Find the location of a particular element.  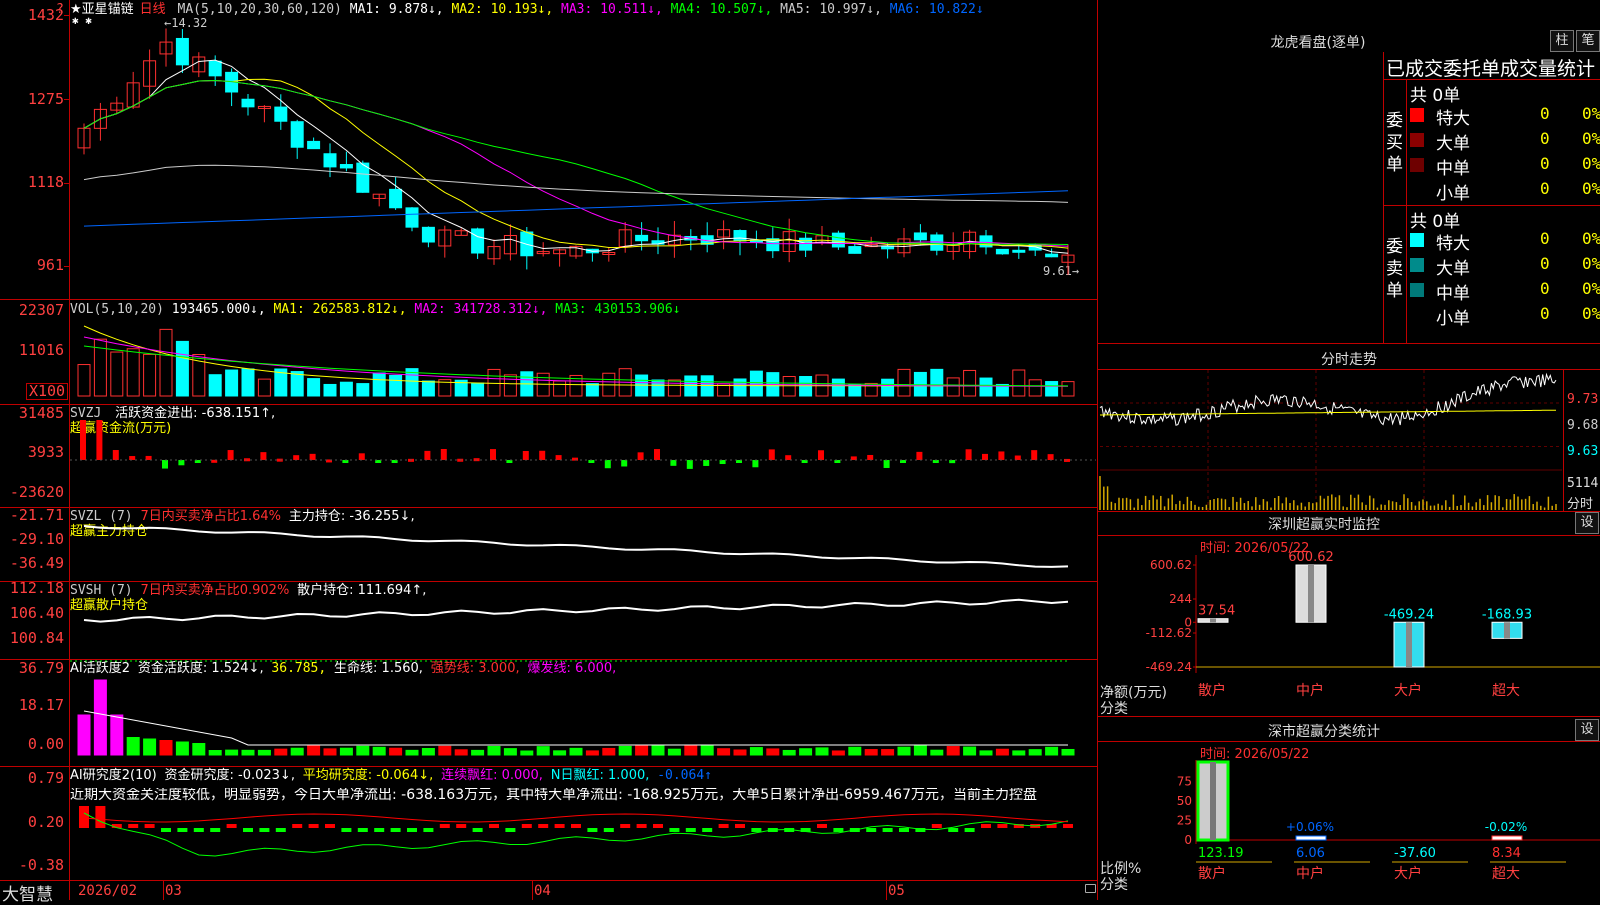

intraday-chart is located at coordinates (1330, 441).